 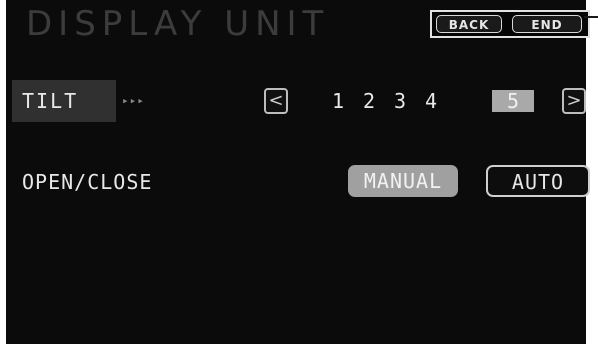 I want to click on callout-line, so click(x=591, y=17).